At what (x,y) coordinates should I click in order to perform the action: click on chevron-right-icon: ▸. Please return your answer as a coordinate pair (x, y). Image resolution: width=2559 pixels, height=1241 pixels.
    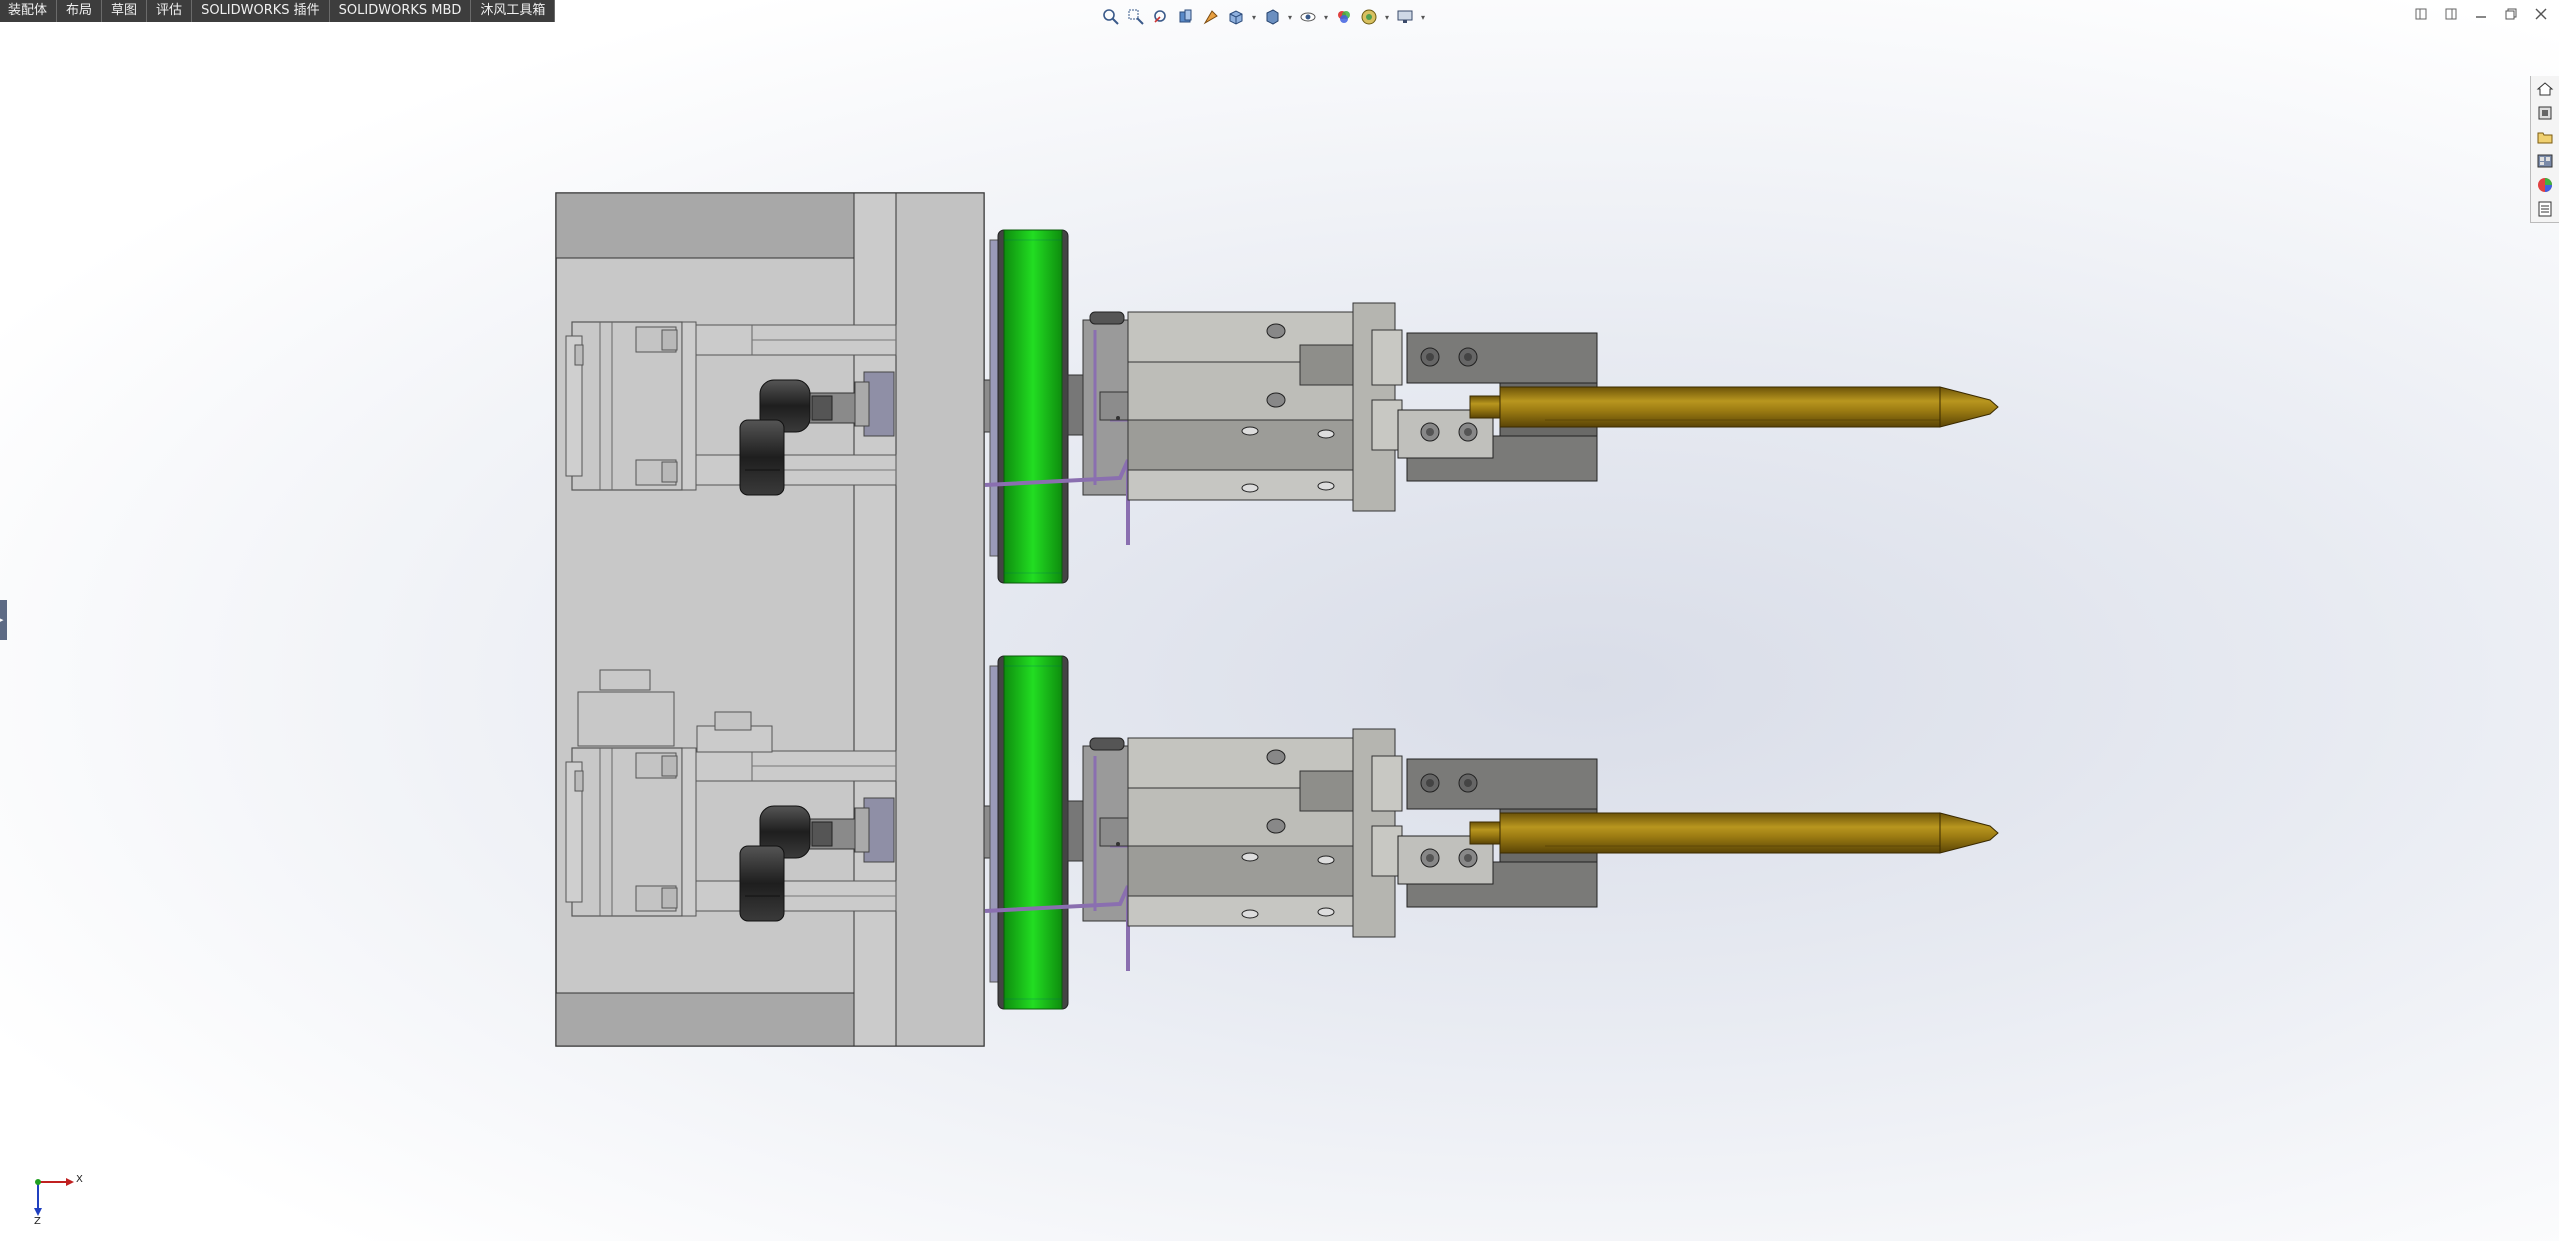
    Looking at the image, I should click on (2, 620).